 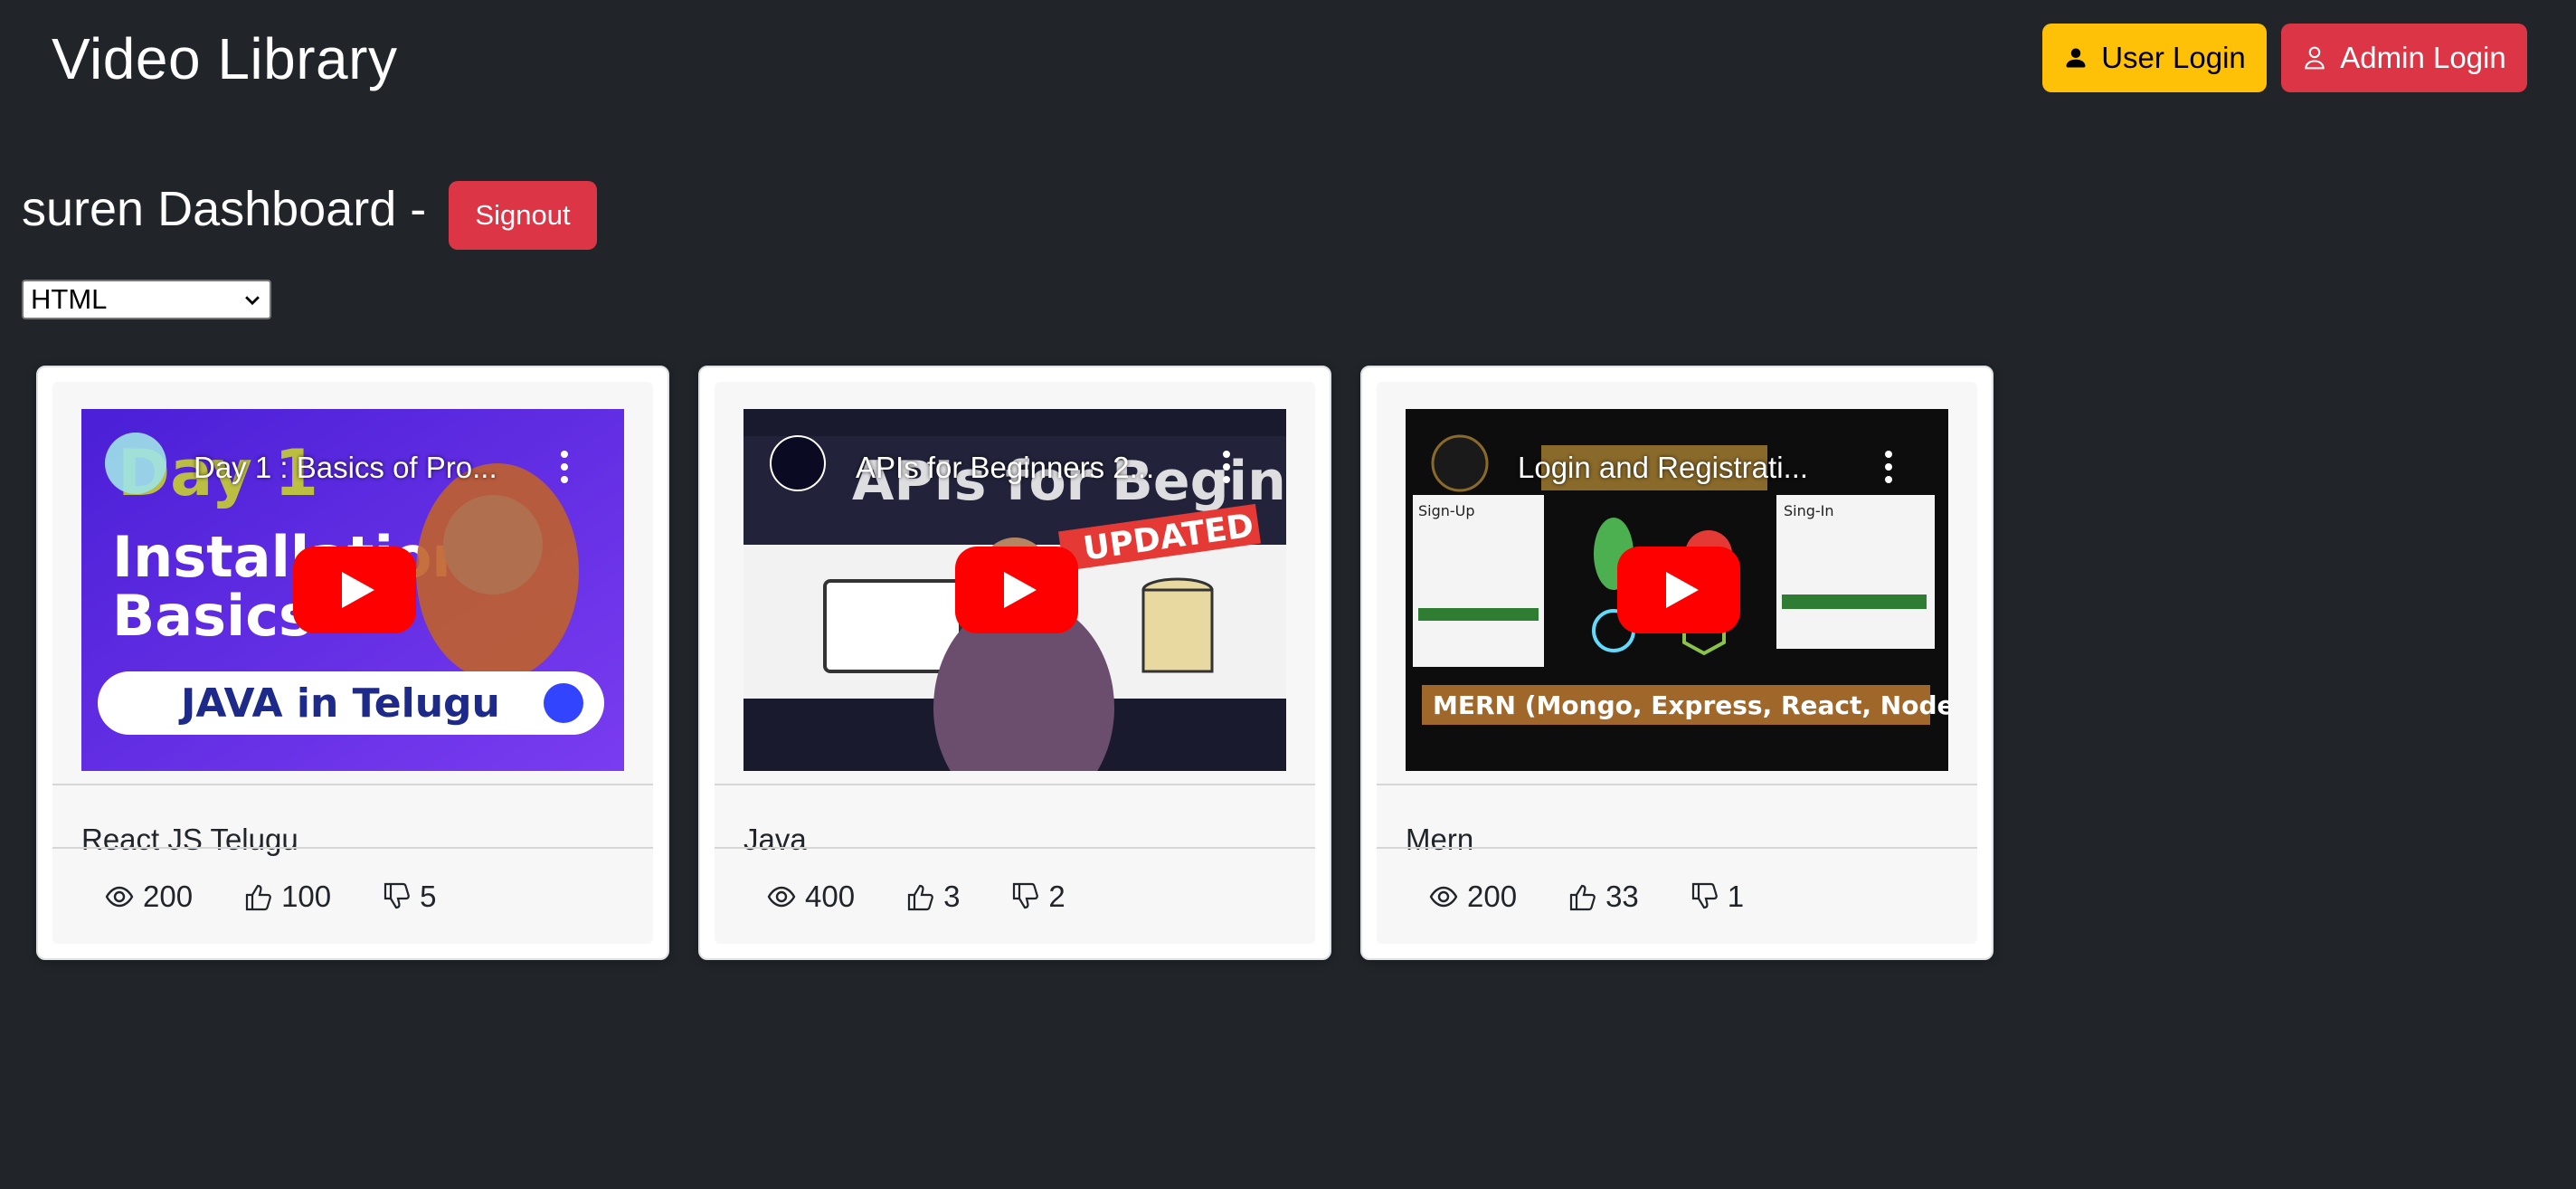 I want to click on category-select-value: HTML, so click(x=70, y=299).